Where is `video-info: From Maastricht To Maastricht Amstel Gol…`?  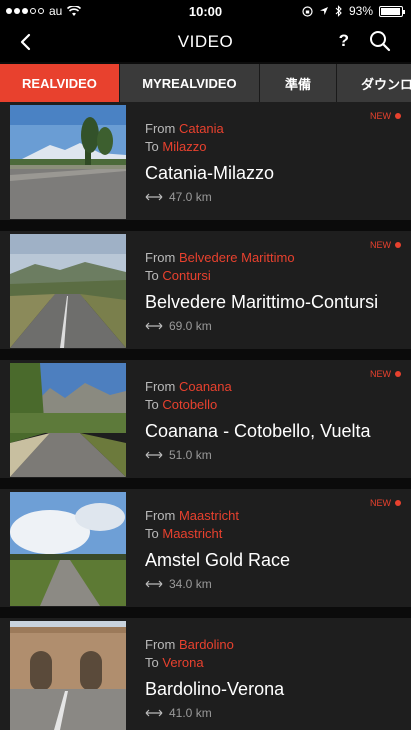 video-info: From Maastricht To Maastricht Amstel Gol… is located at coordinates (217, 549).